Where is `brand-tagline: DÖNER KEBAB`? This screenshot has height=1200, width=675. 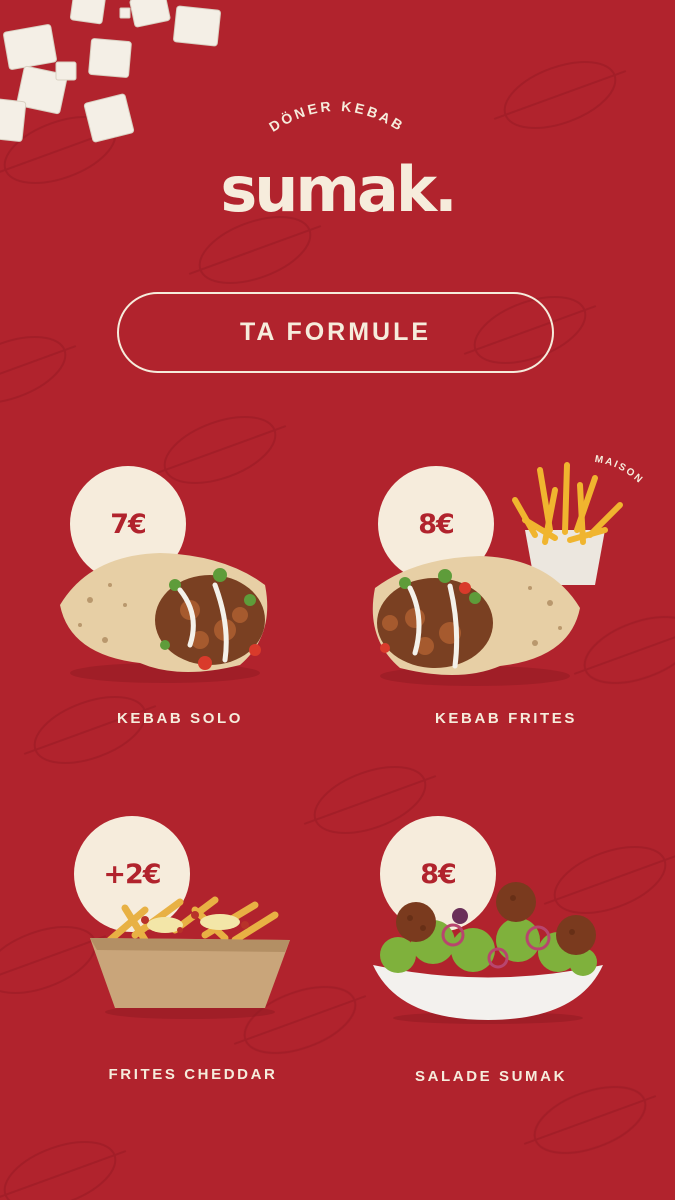
brand-tagline: DÖNER KEBAB is located at coordinates (337, 116).